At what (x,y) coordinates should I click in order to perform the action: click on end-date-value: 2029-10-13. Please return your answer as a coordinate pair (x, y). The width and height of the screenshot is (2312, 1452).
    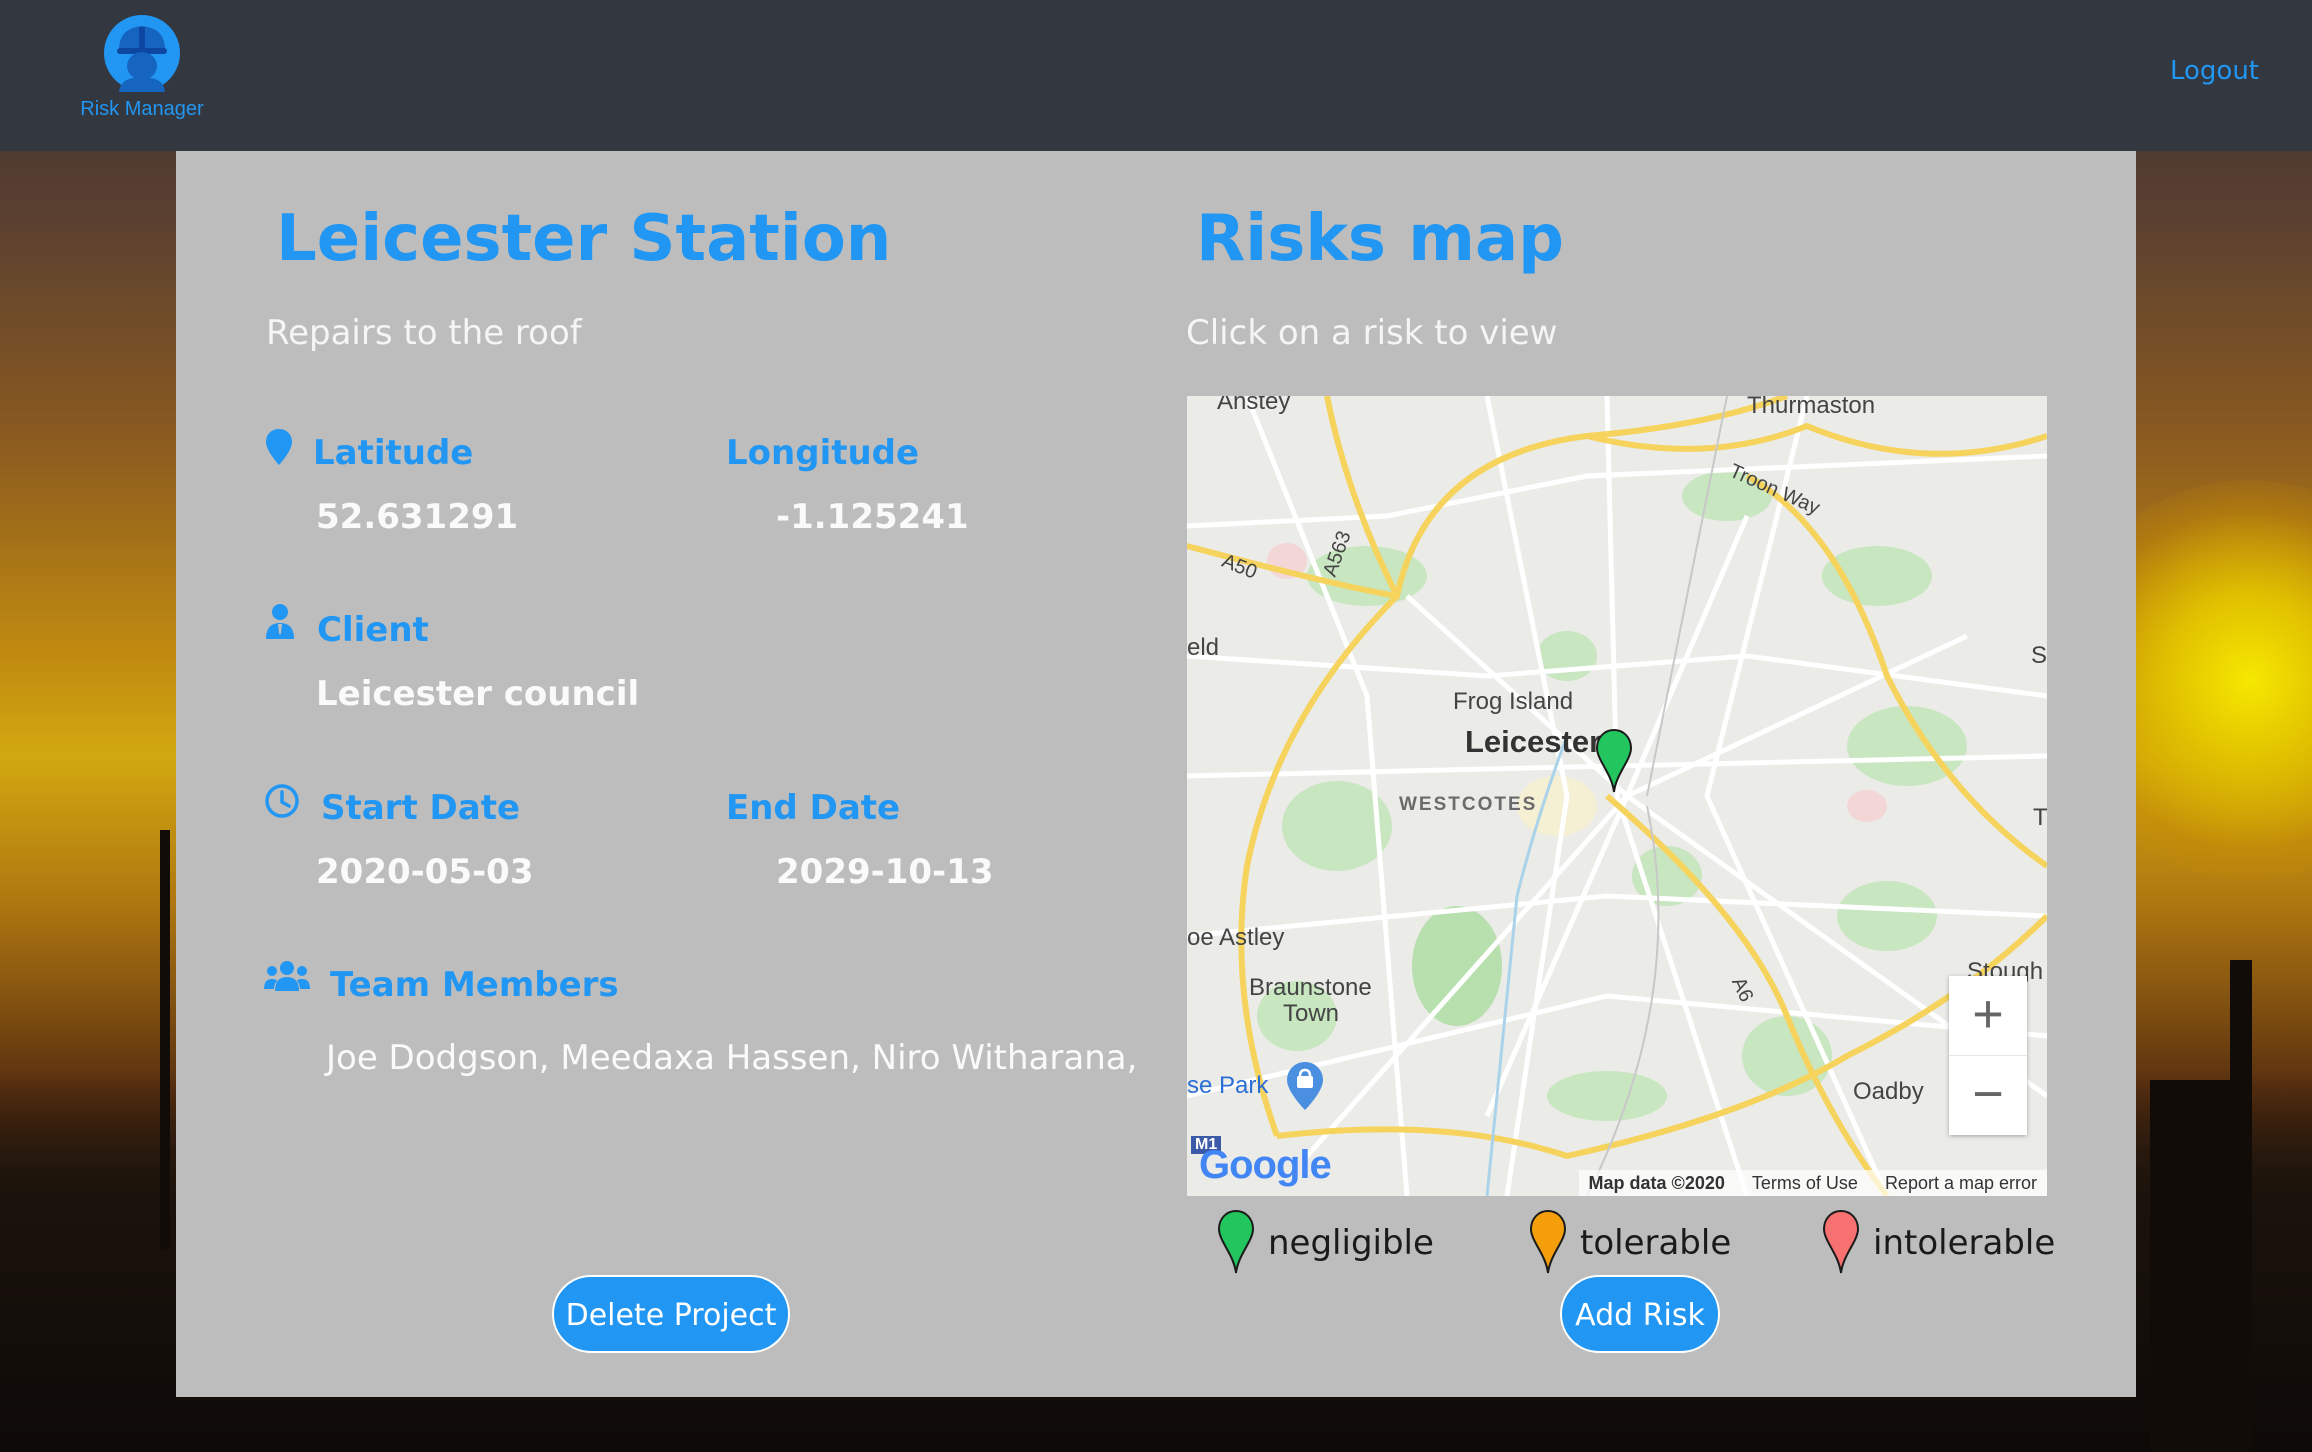
    Looking at the image, I should click on (885, 872).